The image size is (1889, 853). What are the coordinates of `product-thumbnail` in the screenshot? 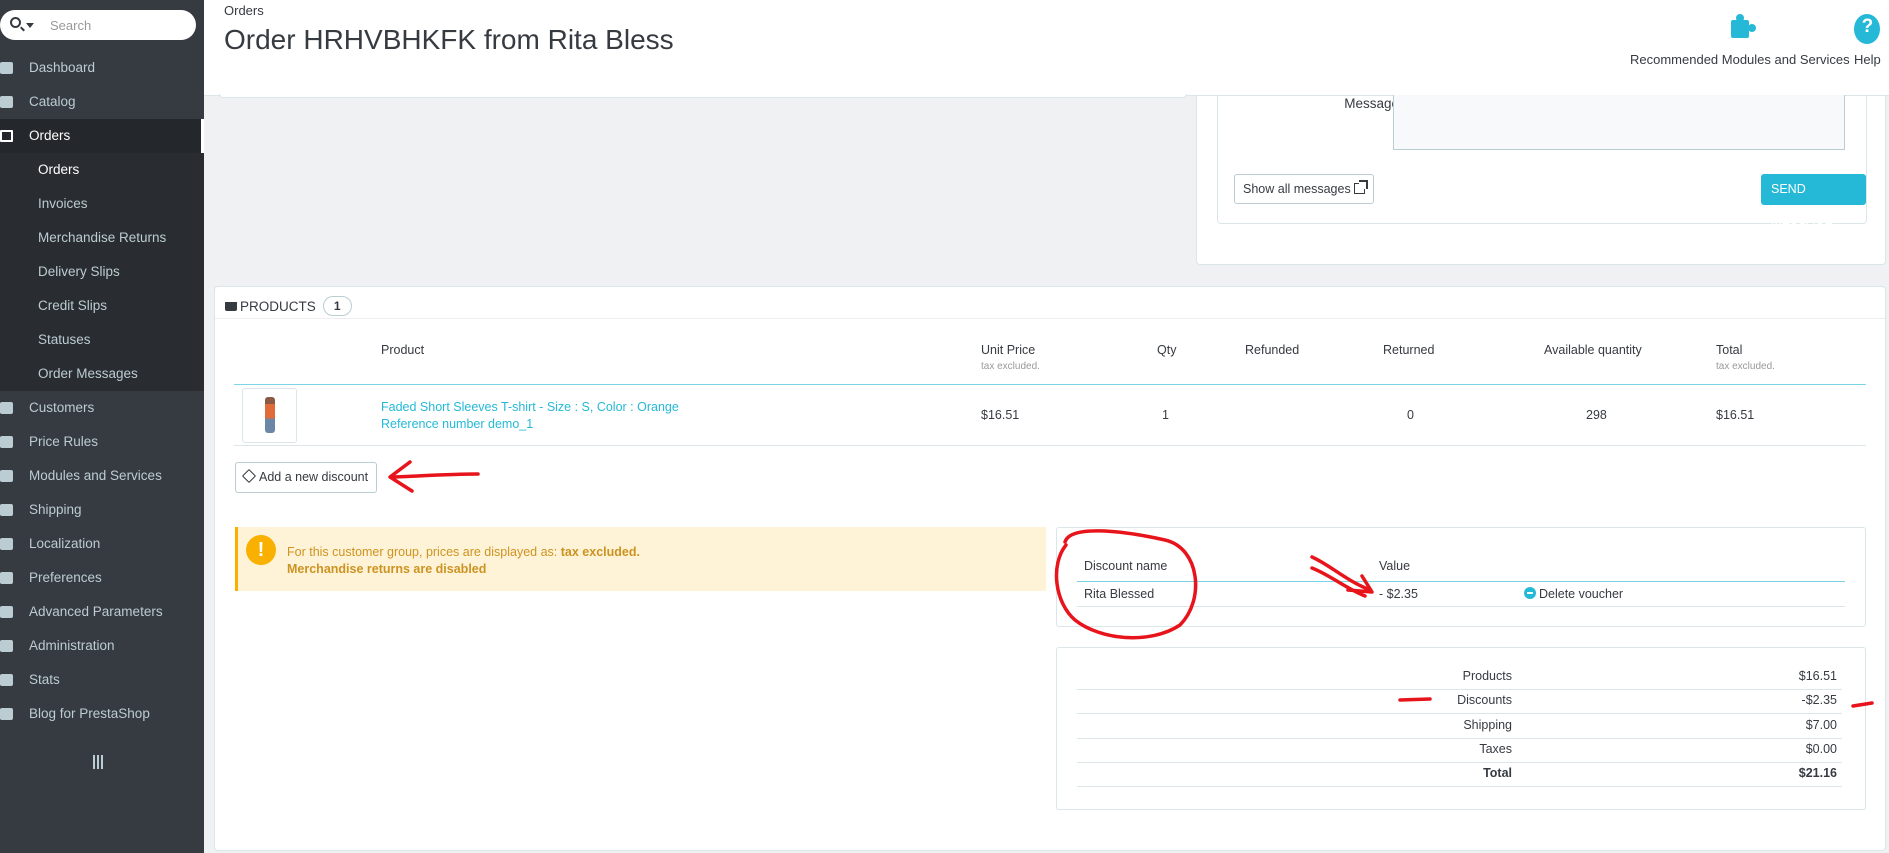 It's located at (269, 415).